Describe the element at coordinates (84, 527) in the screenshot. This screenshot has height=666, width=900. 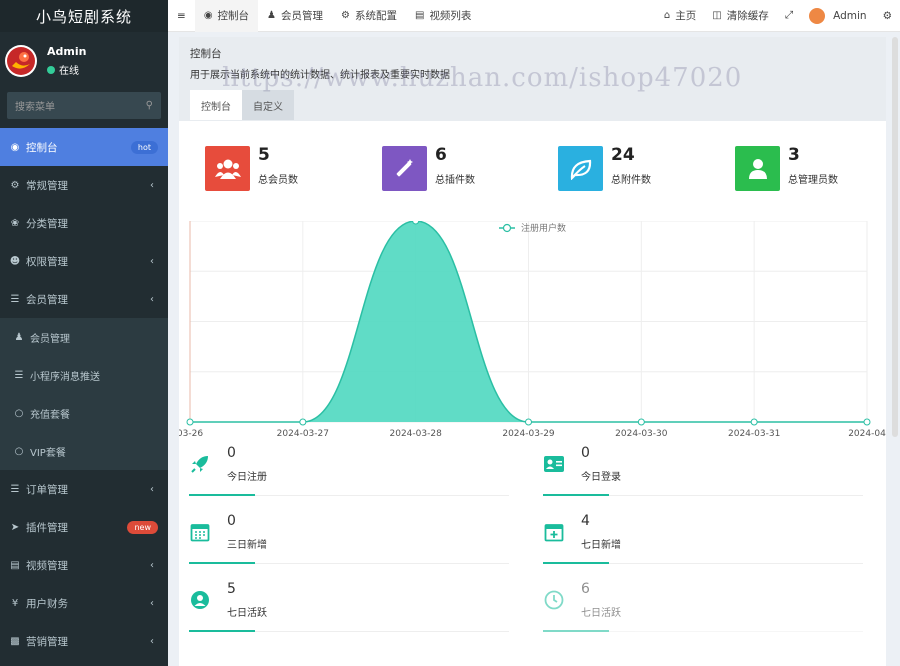
I see `sidebar-item-plugins: ➤ 插件管理 new` at that location.